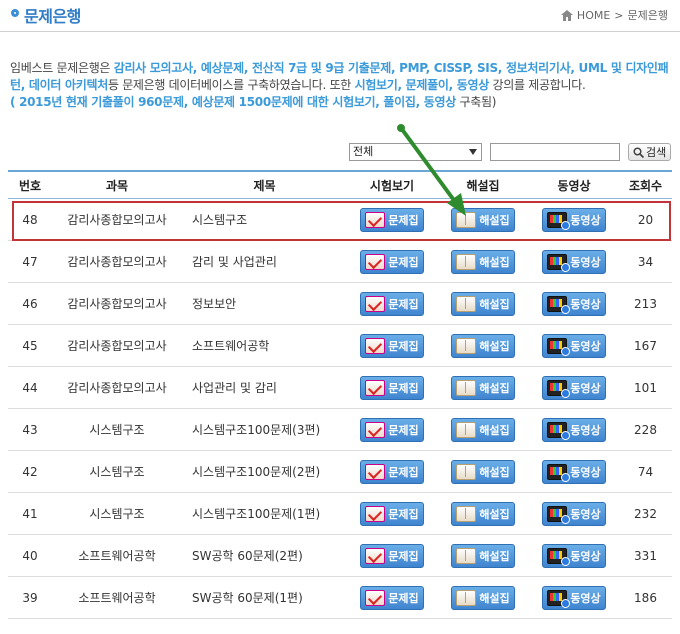  I want to click on home-icon, so click(566, 15).